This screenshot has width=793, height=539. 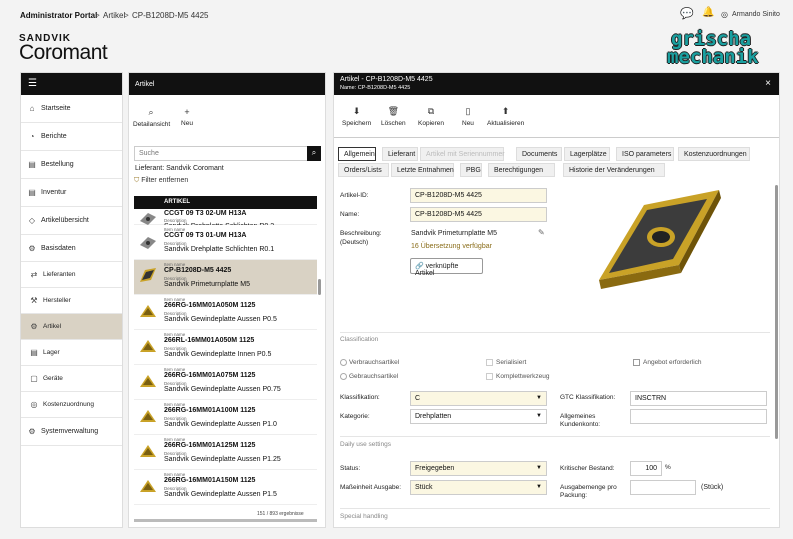 I want to click on sidebar-item-5: ⚙ Basisdaten, so click(x=71, y=248).